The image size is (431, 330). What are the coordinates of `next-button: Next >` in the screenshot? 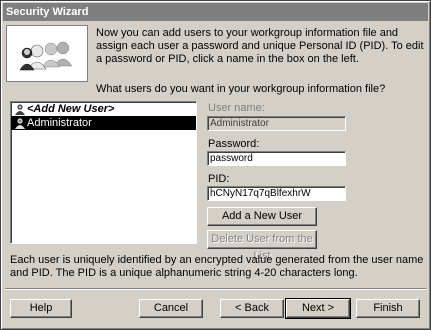 It's located at (318, 308).